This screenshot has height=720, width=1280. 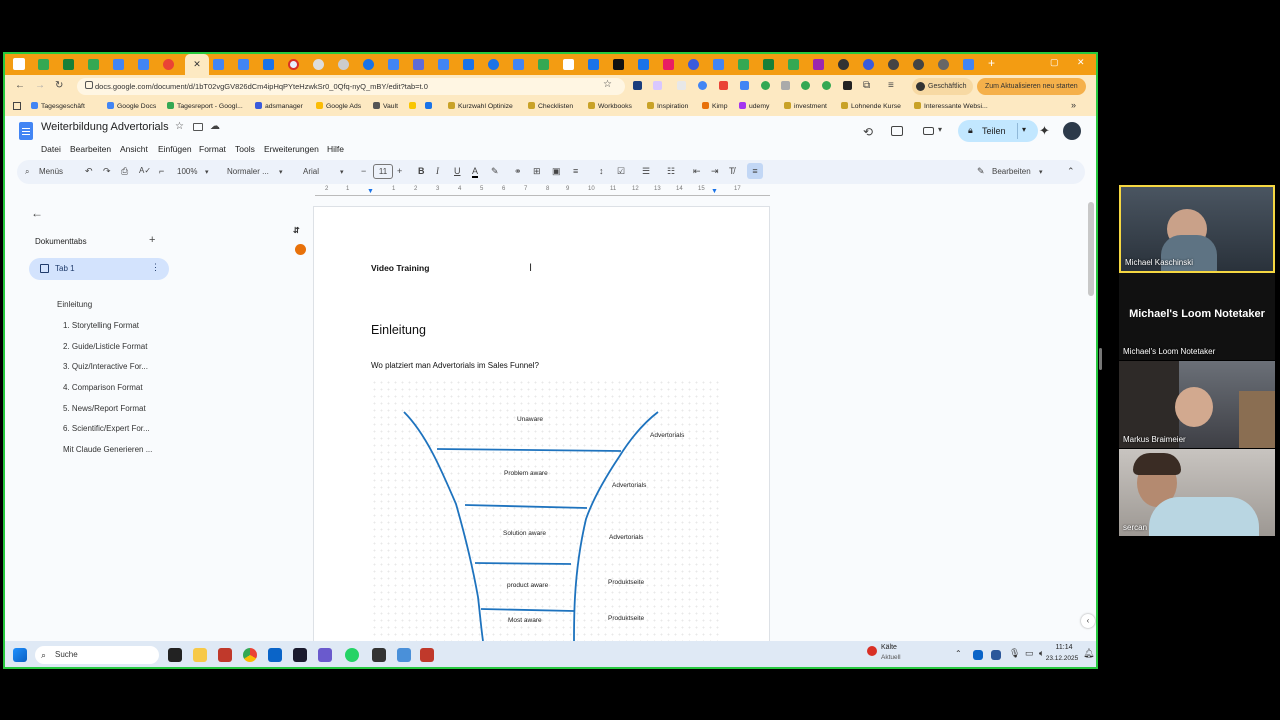 What do you see at coordinates (1064, 647) in the screenshot?
I see `clock-time: 11:14` at bounding box center [1064, 647].